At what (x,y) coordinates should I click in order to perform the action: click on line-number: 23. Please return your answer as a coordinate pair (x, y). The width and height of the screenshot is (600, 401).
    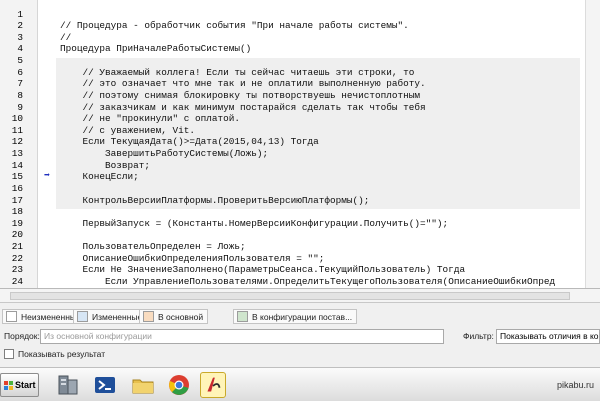
    Looking at the image, I should click on (17, 270).